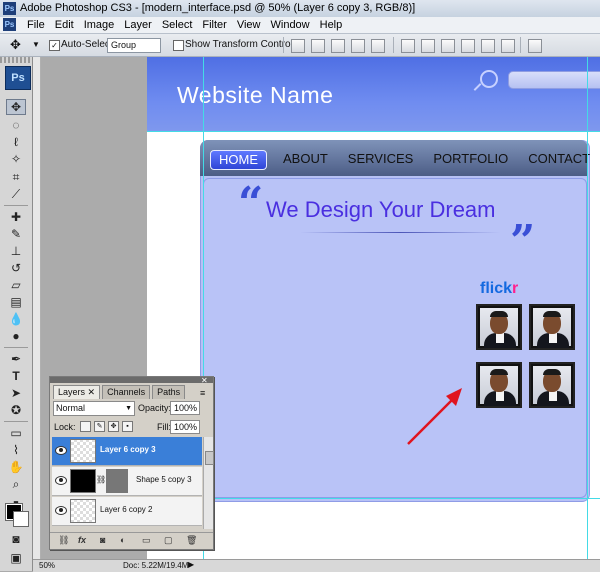 The image size is (600, 572). I want to click on auto-align-button, so click(535, 46).